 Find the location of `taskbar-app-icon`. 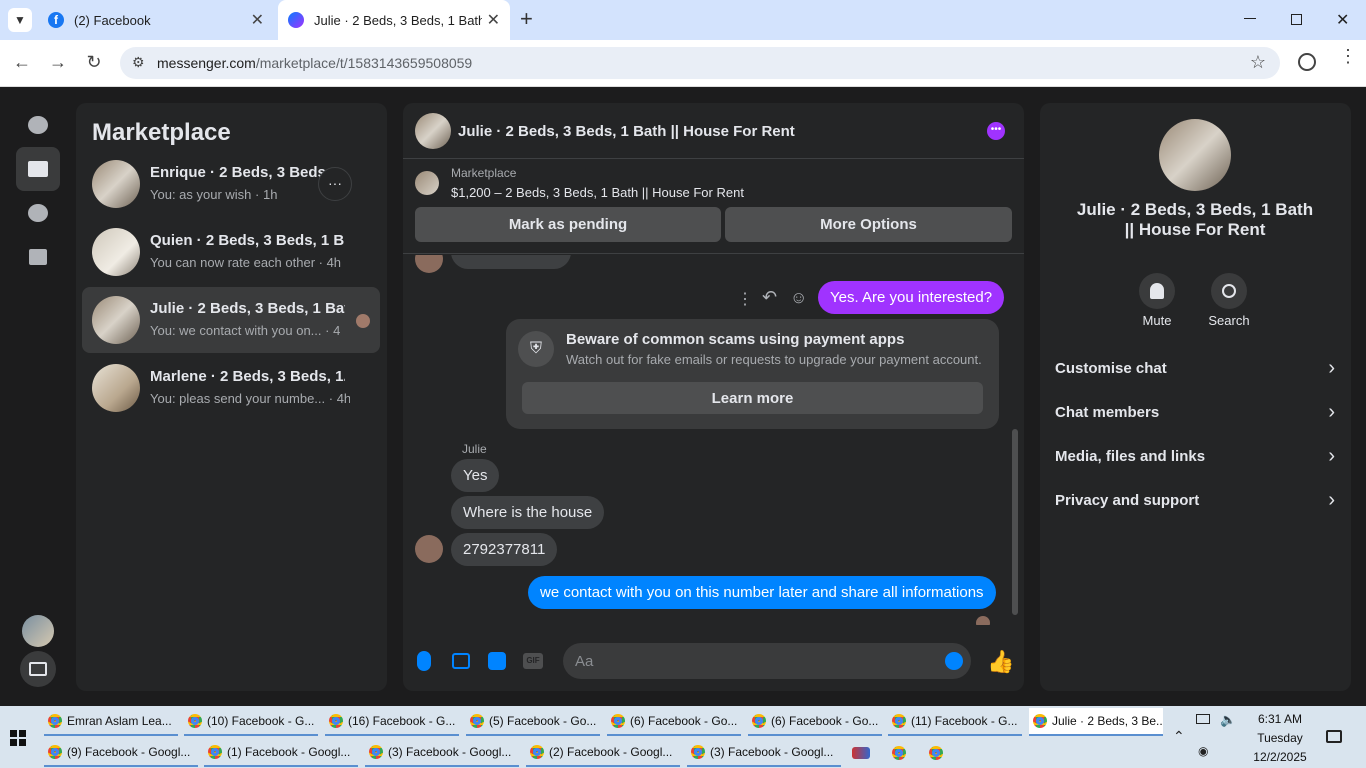

taskbar-app-icon is located at coordinates (863, 753).